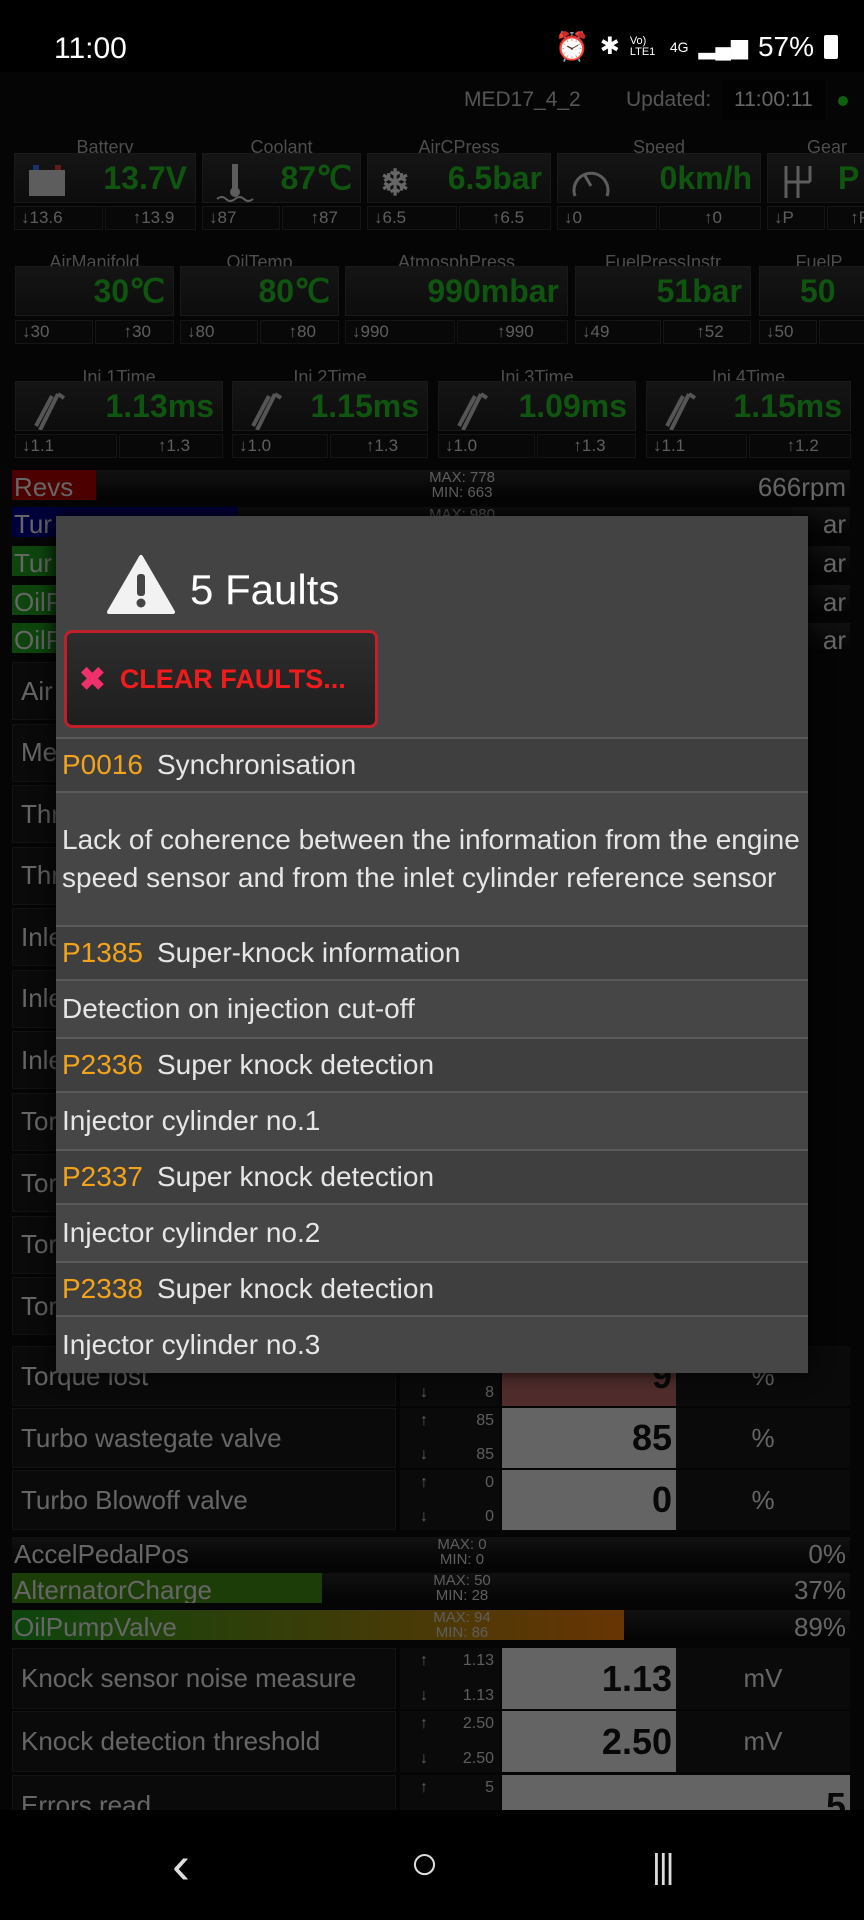 The height and width of the screenshot is (1920, 864). Describe the element at coordinates (432, 1232) in the screenshot. I see `fault-description: Injector cylinder no.2` at that location.